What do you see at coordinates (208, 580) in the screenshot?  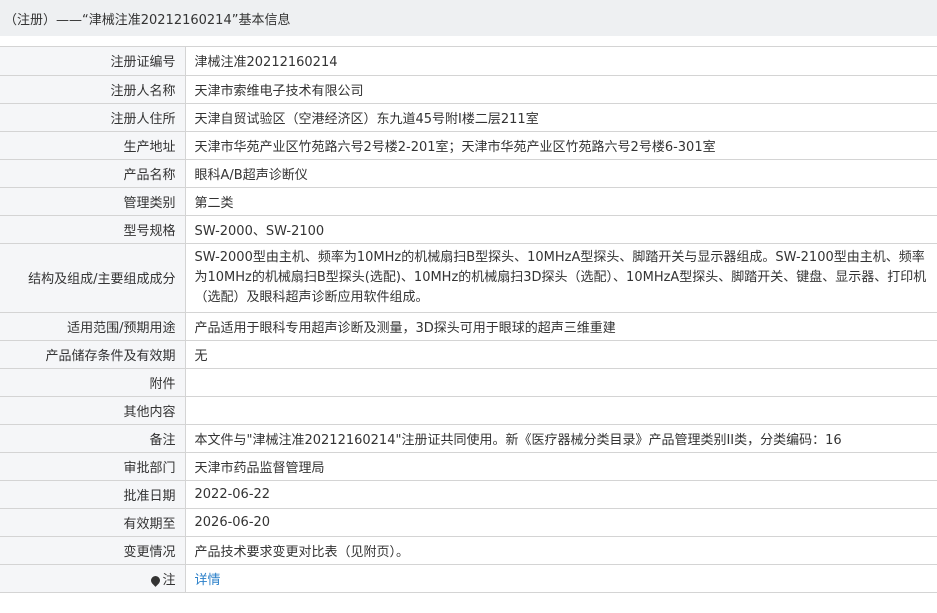 I see `details-link: 详情` at bounding box center [208, 580].